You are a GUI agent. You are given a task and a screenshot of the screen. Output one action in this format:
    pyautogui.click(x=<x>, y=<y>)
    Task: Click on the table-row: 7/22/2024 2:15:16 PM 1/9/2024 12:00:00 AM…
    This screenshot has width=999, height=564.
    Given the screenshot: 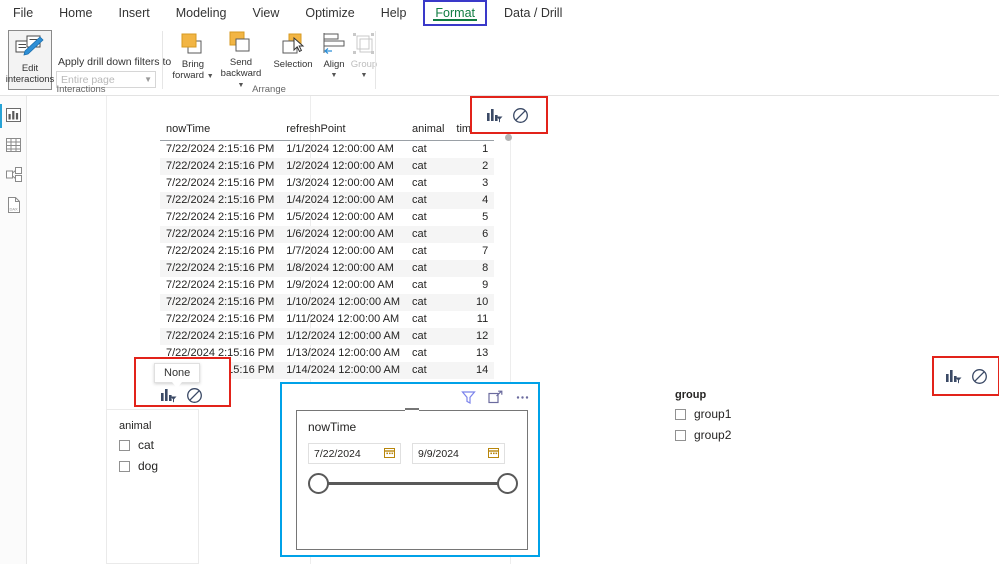 What is the action you would take?
    pyautogui.click(x=327, y=285)
    